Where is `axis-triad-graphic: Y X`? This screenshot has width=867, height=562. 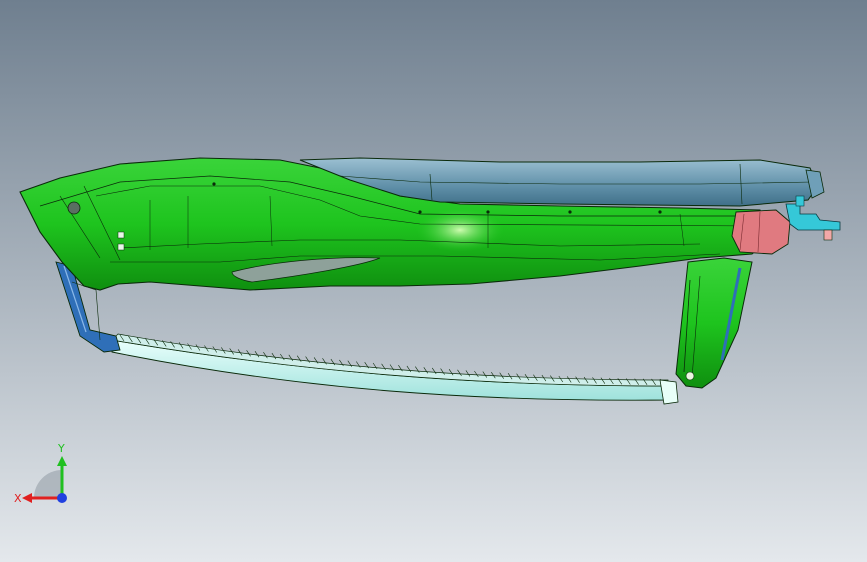
axis-triad-graphic: Y X is located at coordinates (40, 473).